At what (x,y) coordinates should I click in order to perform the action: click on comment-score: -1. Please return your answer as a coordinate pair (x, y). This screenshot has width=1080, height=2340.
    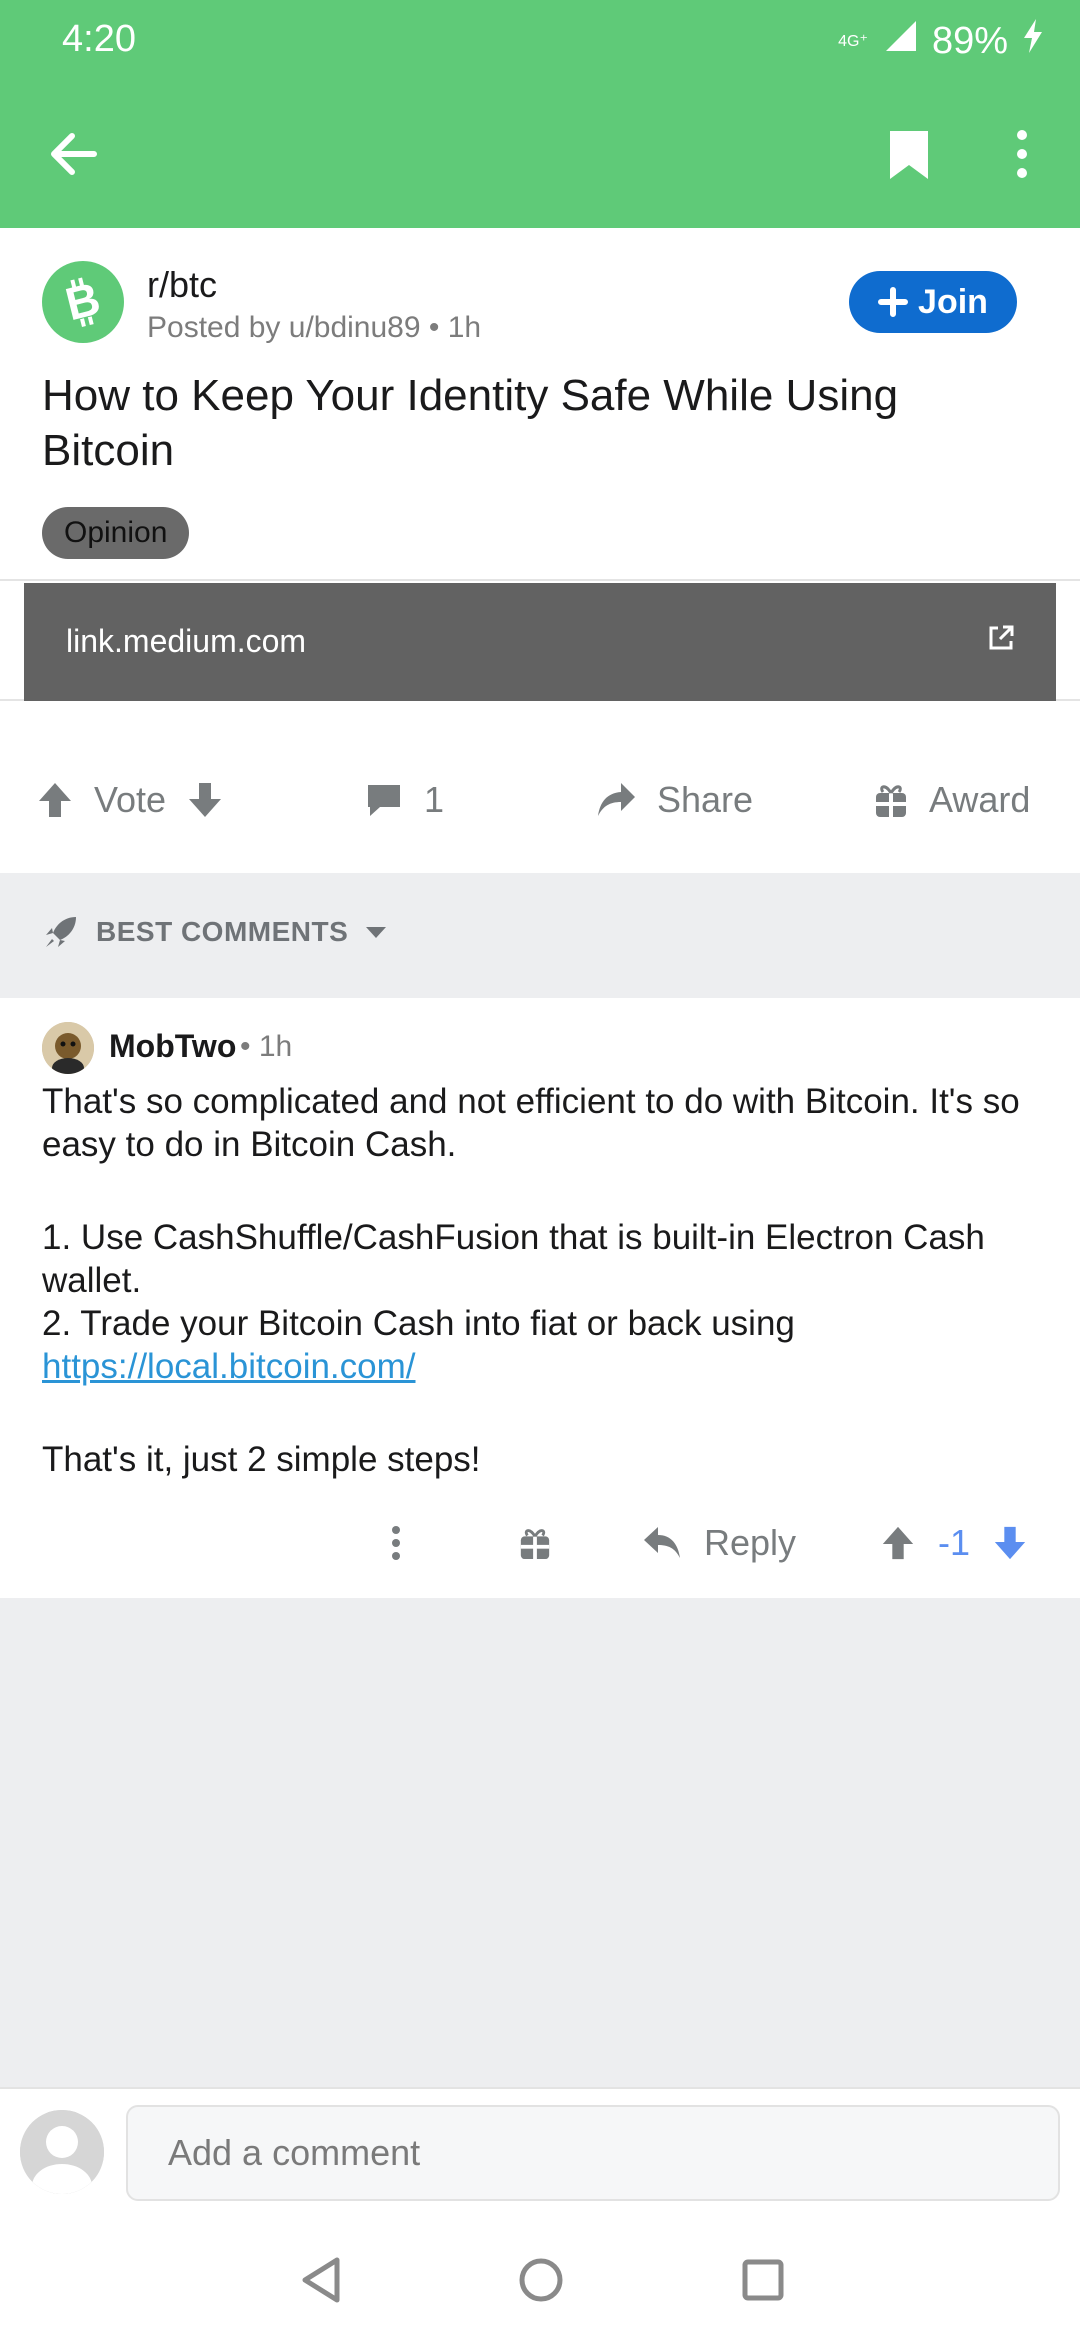
    Looking at the image, I should click on (954, 1542).